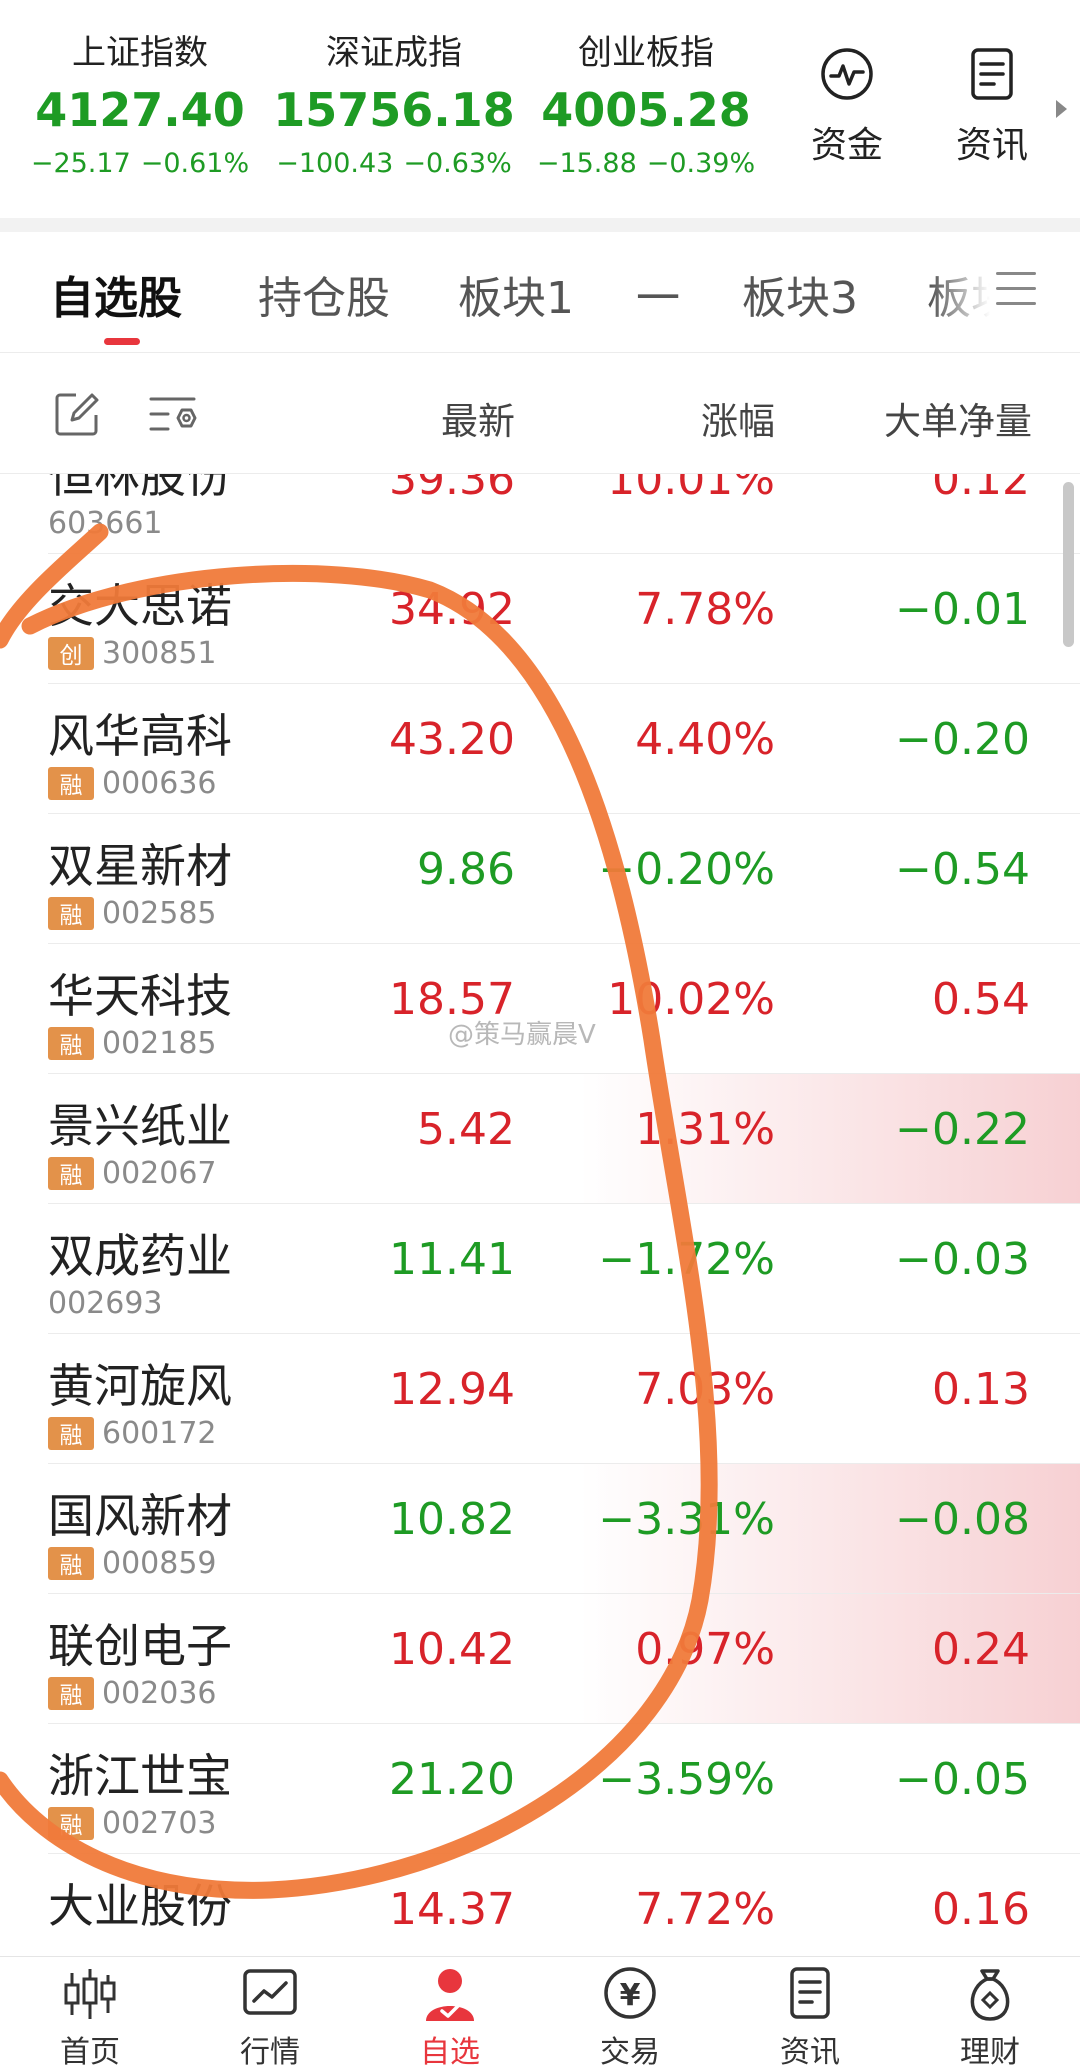 This screenshot has height=2071, width=1080. Describe the element at coordinates (981, 999) in the screenshot. I see `stock-net-volume: 0.54` at that location.